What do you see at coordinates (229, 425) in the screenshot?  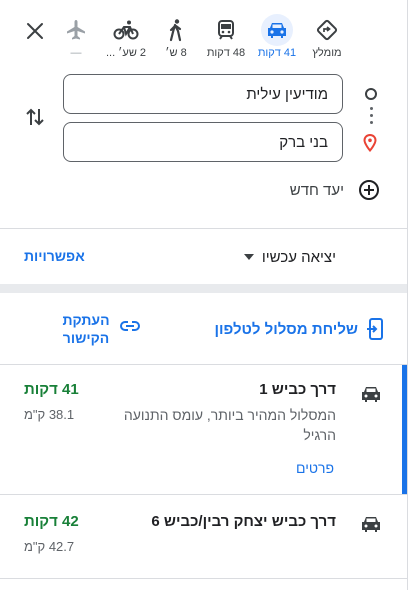 I see `route-description: המסלול המהיר ביותר, עומס התנועה הרגיל` at bounding box center [229, 425].